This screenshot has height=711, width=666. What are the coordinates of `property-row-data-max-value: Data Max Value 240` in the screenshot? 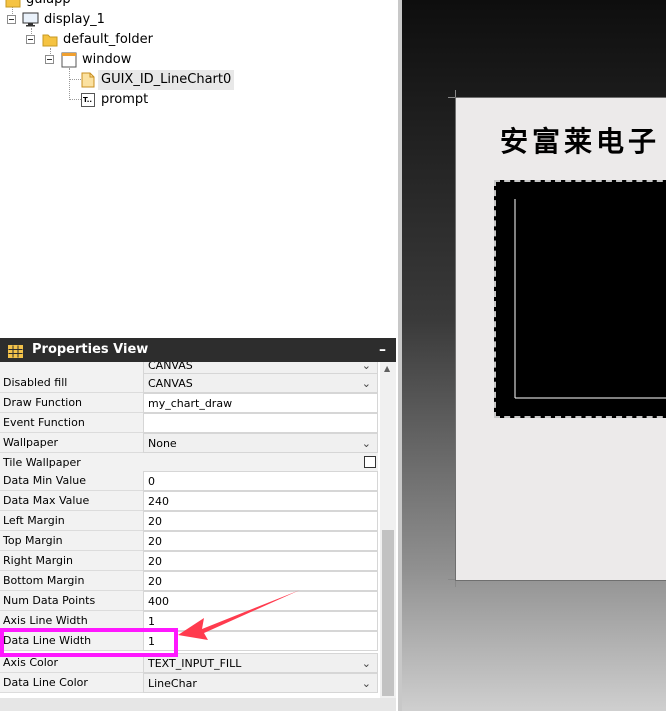 It's located at (189, 501).